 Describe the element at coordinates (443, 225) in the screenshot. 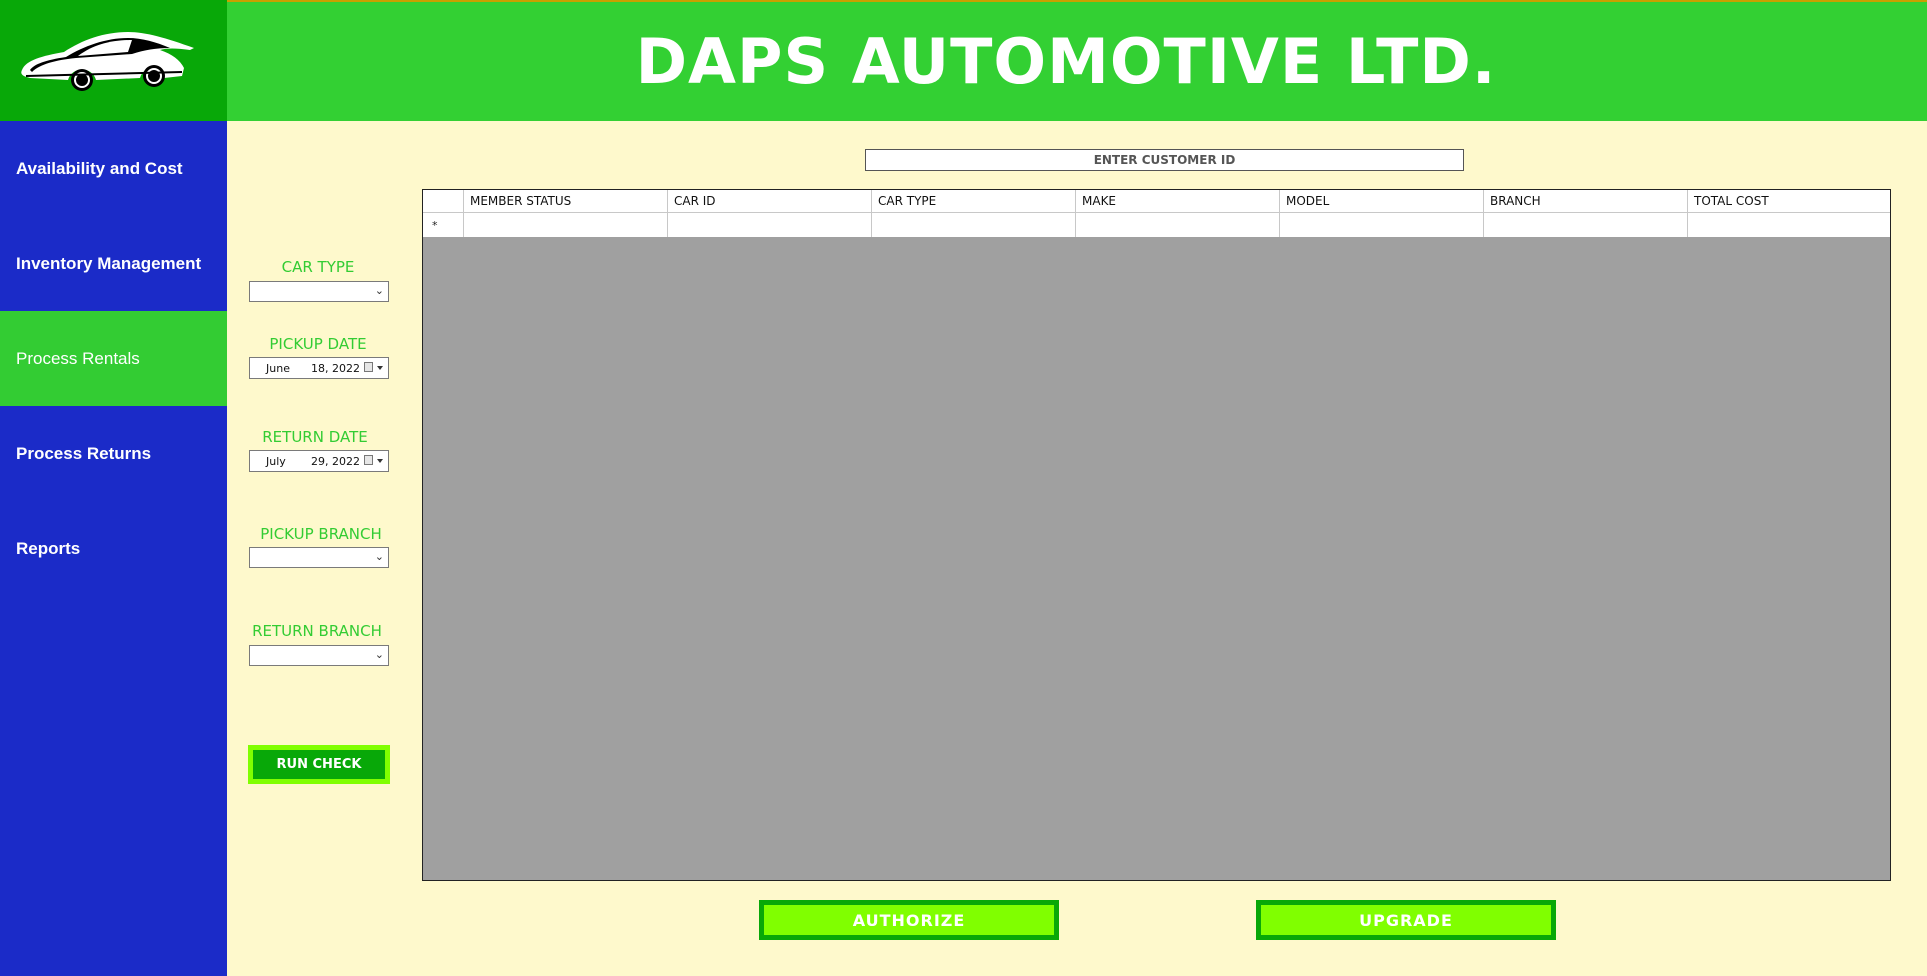

I see `row-header: *` at that location.